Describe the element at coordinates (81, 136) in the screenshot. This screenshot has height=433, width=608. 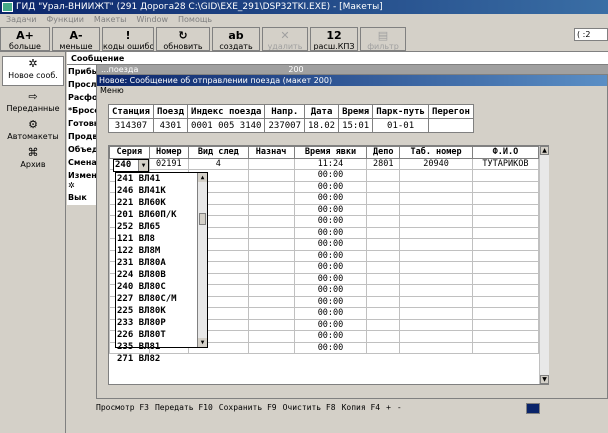
I see `strip-item: Продвв` at that location.